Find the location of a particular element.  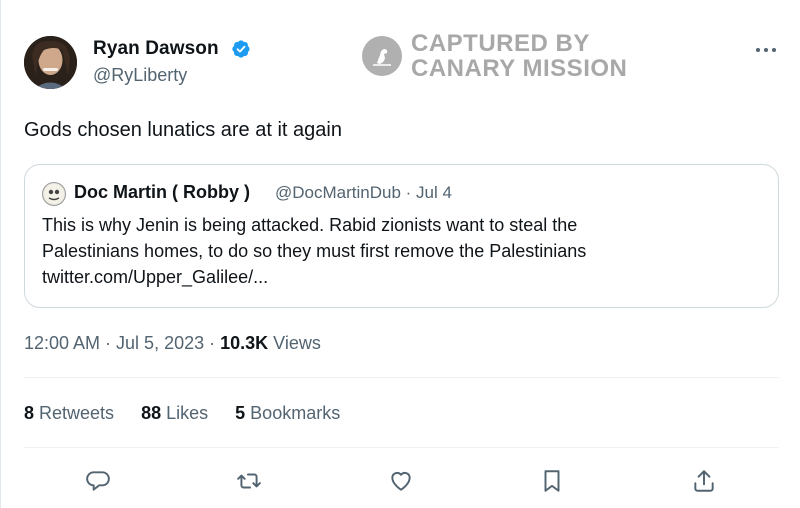

tweet-text: Gods chosen lunatics are at it again is located at coordinates (183, 130).